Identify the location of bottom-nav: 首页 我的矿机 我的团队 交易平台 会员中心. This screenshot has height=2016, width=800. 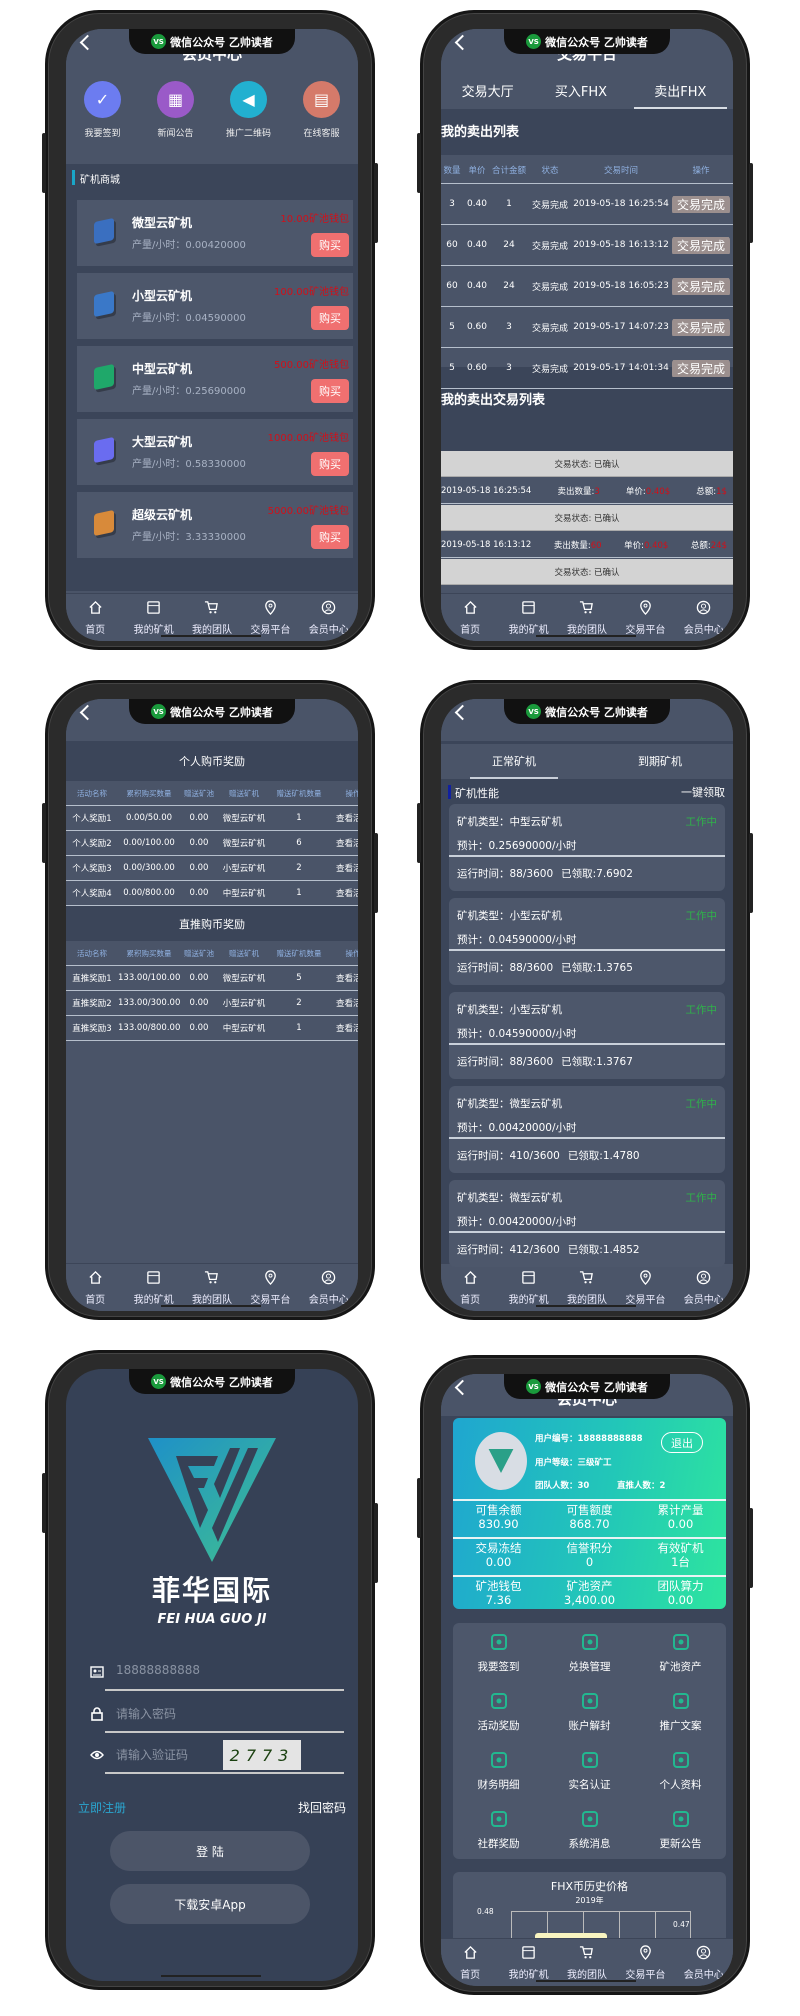
(587, 1962).